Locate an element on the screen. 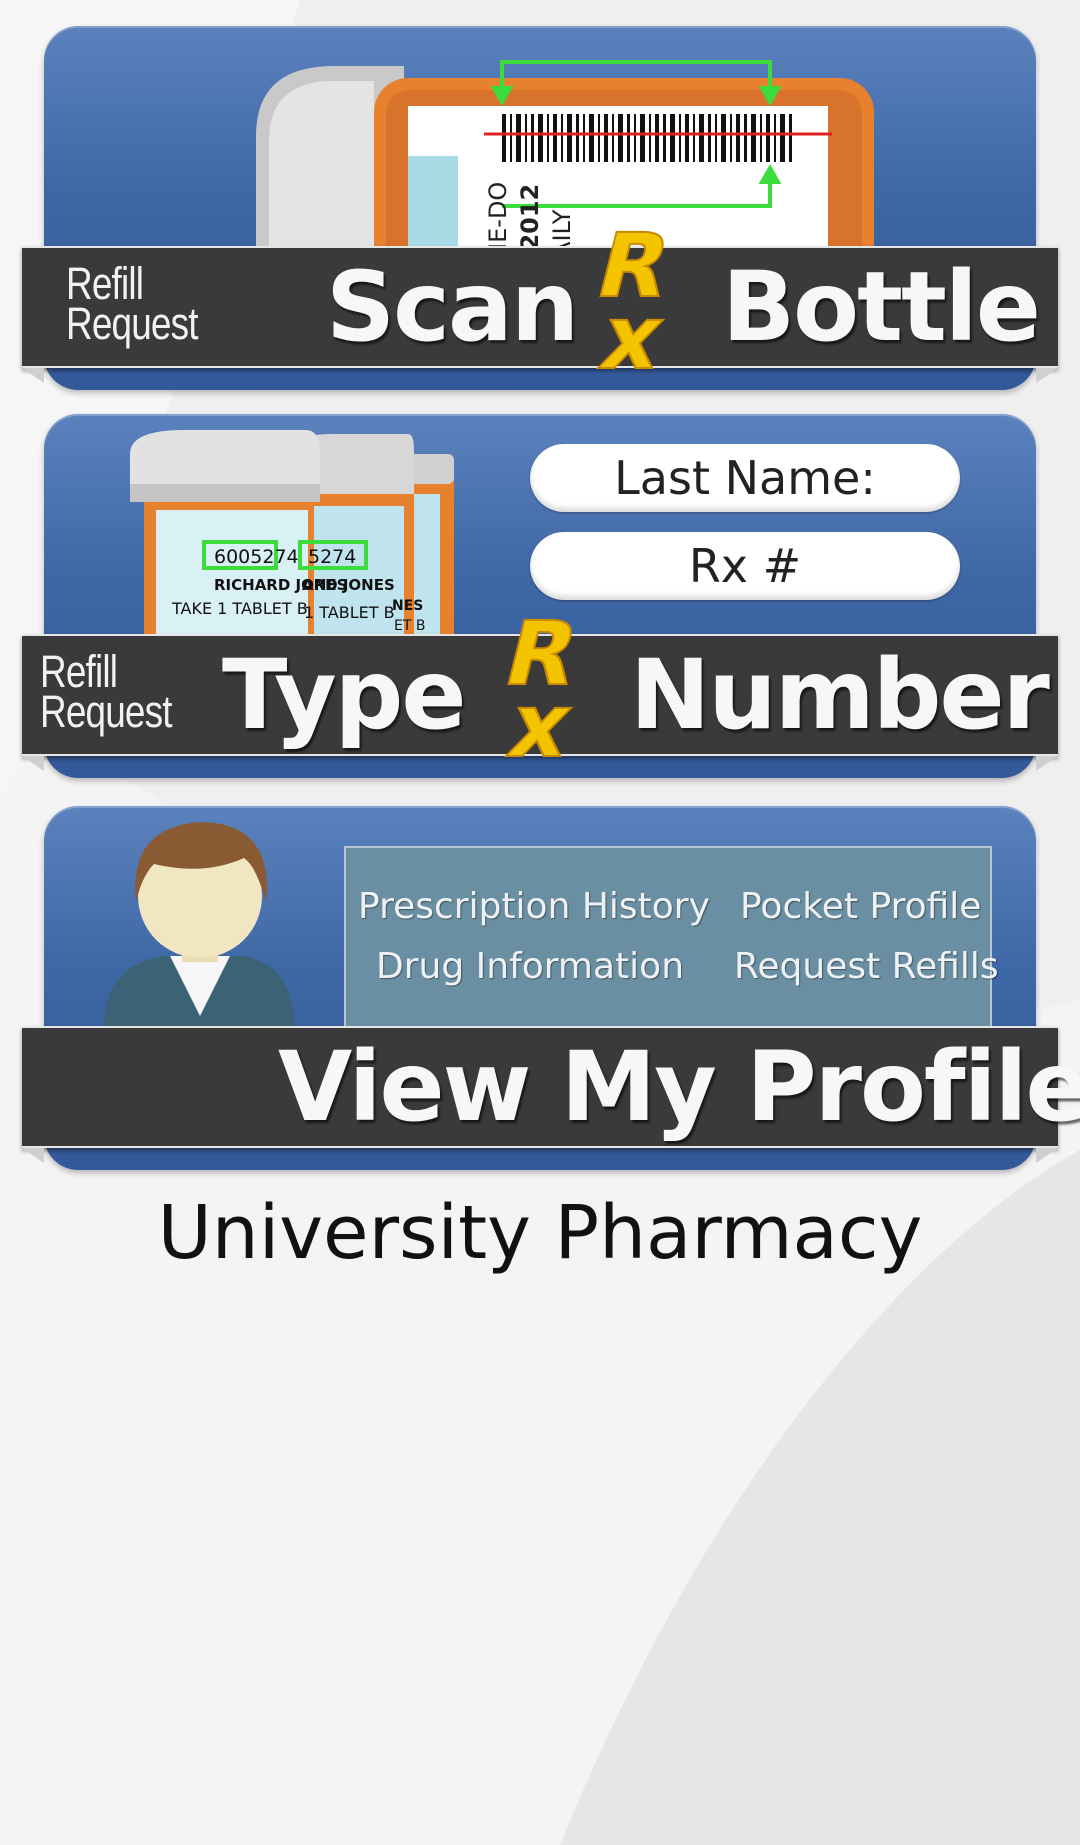 The image size is (1080, 1845). user-avatar-icon is located at coordinates (199, 924).